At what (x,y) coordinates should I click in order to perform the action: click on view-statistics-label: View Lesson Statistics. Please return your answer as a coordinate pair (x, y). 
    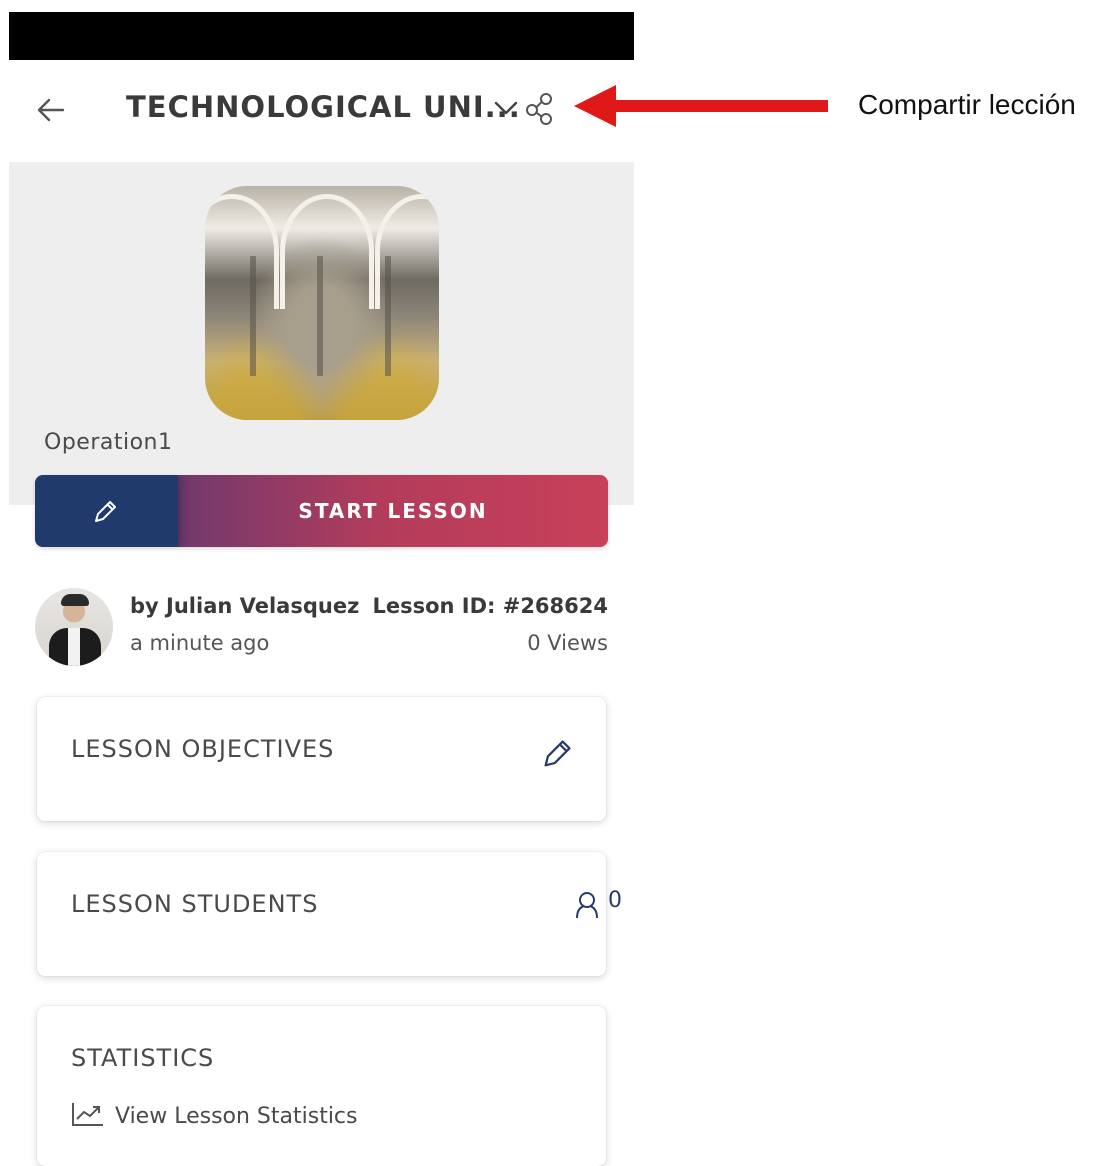
    Looking at the image, I should click on (236, 1116).